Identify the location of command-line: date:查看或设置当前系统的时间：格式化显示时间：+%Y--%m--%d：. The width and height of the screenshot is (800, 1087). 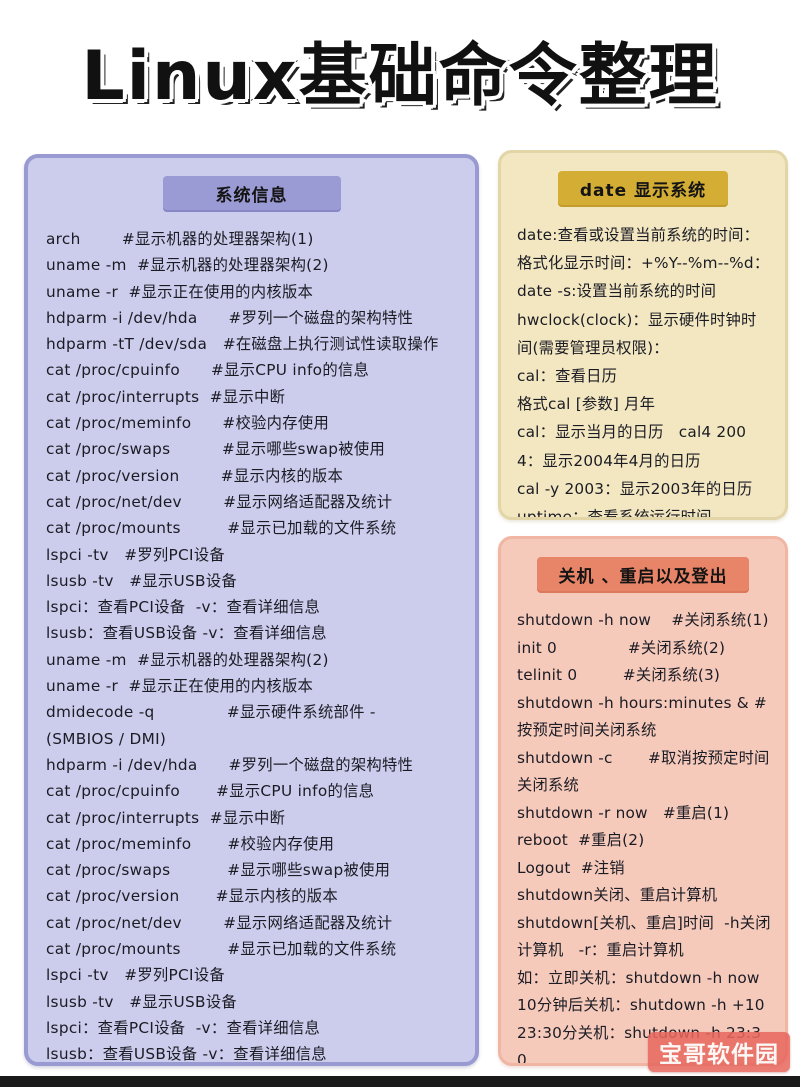
(643, 249).